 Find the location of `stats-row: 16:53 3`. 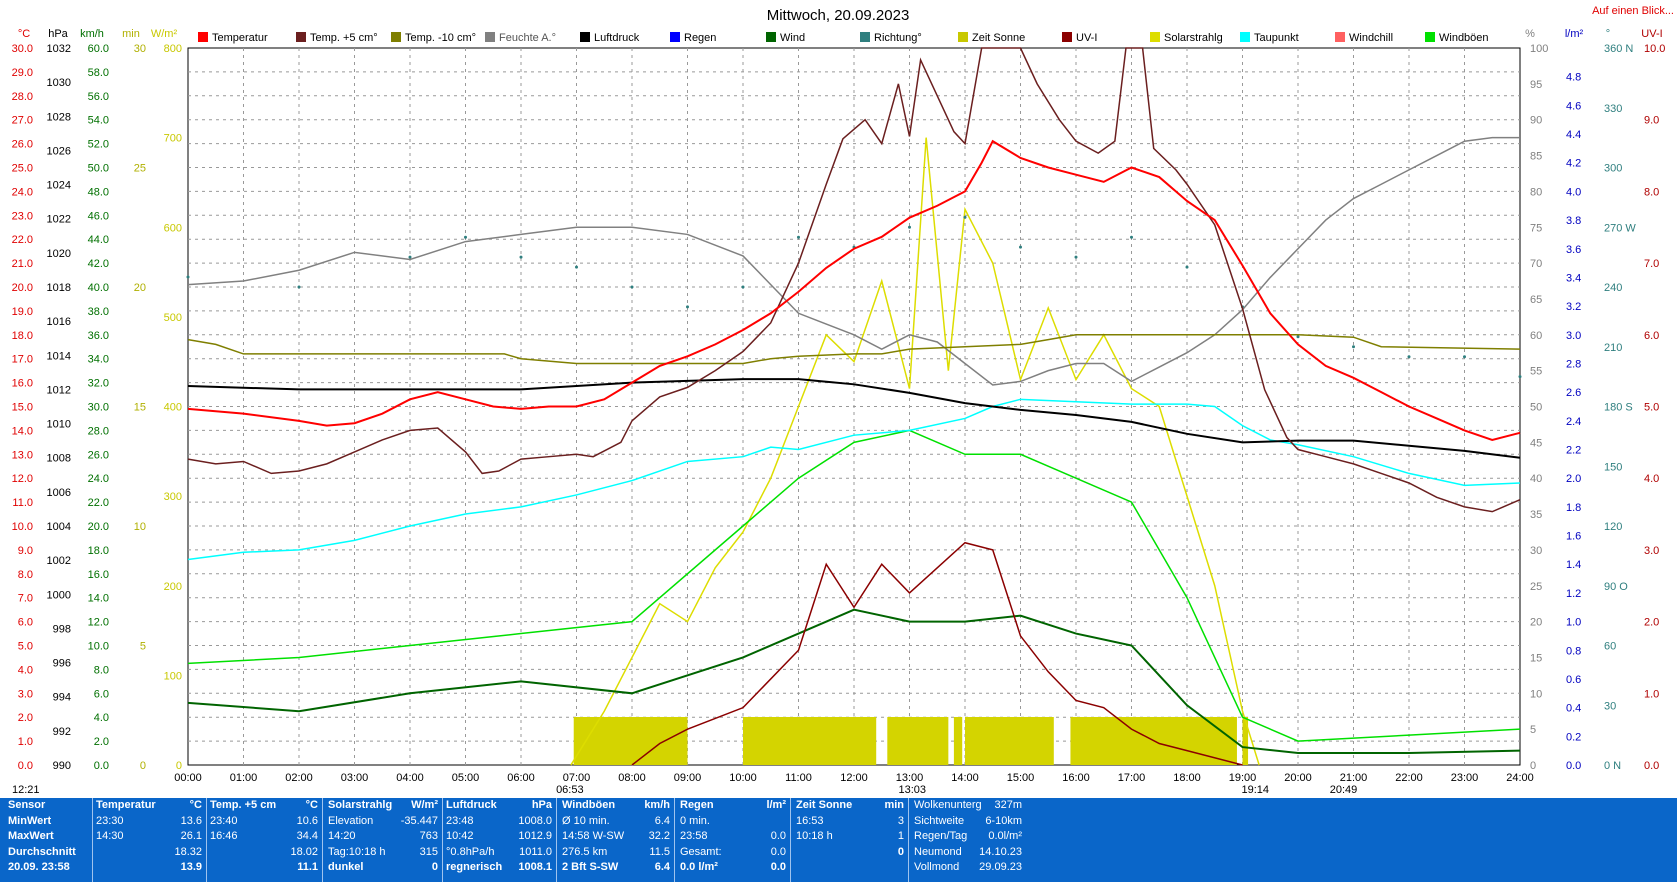

stats-row: 16:53 3 is located at coordinates (850, 820).